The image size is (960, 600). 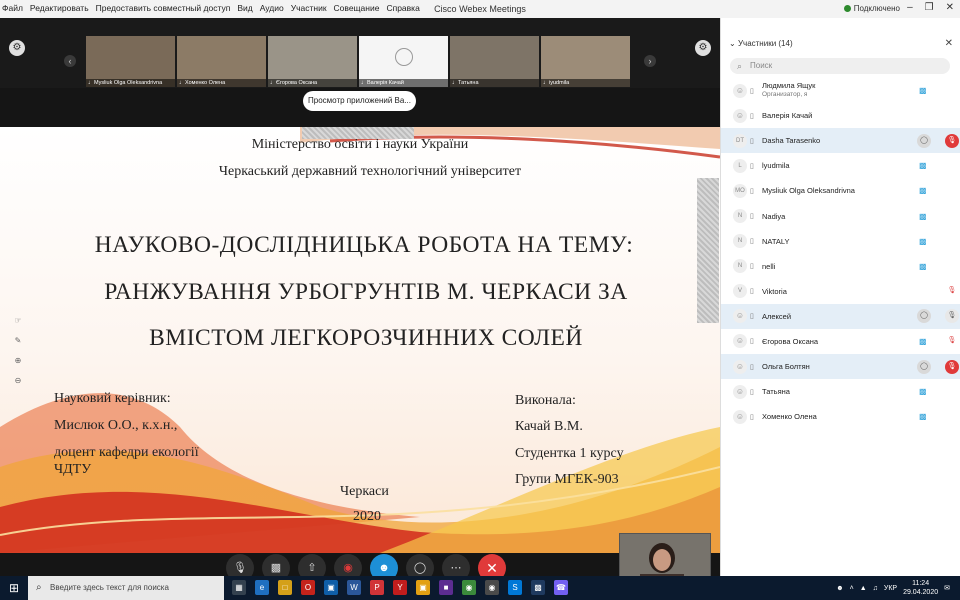 What do you see at coordinates (59, 8) in the screenshot?
I see `menu-item-edit: Редактировать` at bounding box center [59, 8].